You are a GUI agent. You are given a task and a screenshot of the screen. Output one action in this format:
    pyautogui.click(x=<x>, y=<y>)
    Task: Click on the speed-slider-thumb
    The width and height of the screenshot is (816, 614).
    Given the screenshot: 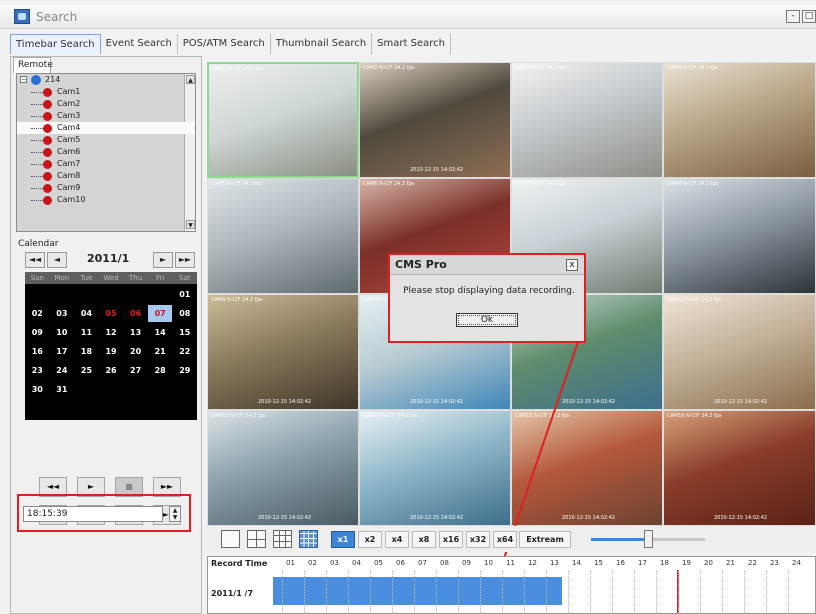 What is the action you would take?
    pyautogui.click(x=648, y=539)
    